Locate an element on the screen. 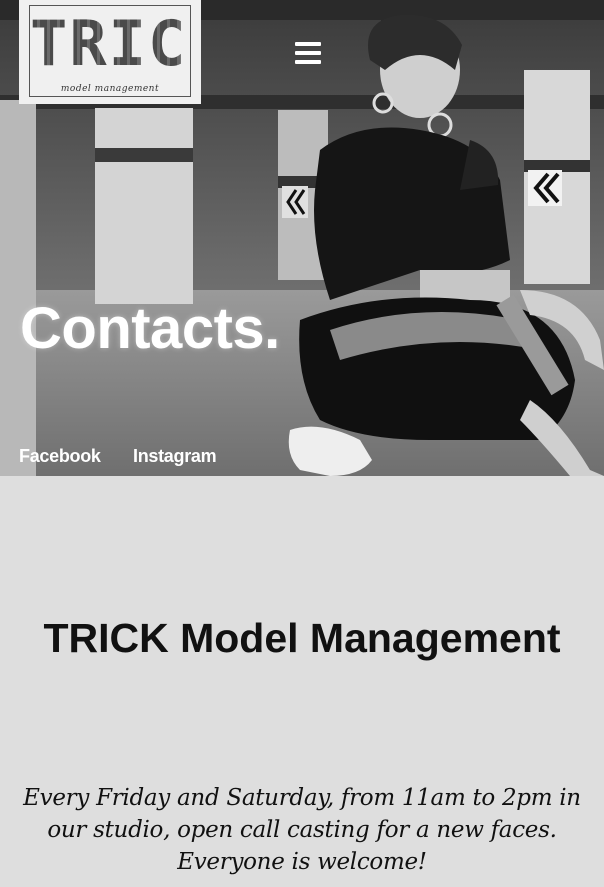 The height and width of the screenshot is (887, 604). hamburger-menu-icon is located at coordinates (308, 54).